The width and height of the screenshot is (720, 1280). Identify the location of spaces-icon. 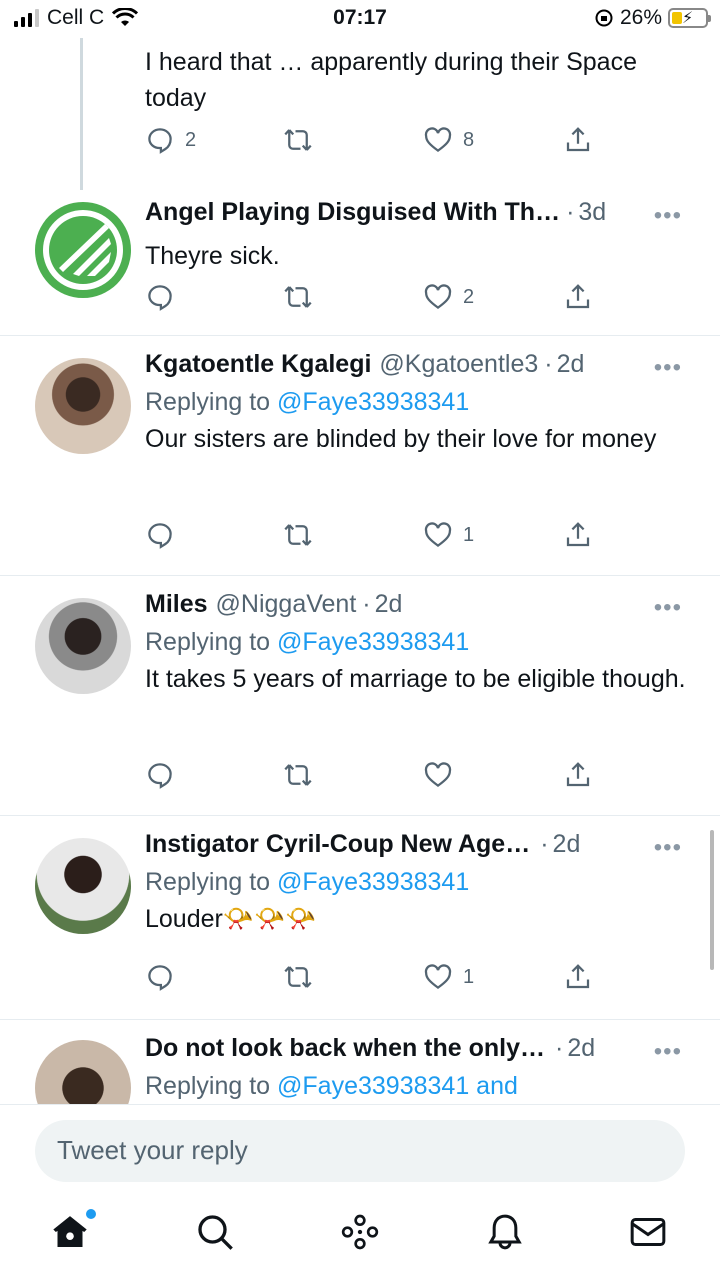
(360, 1232).